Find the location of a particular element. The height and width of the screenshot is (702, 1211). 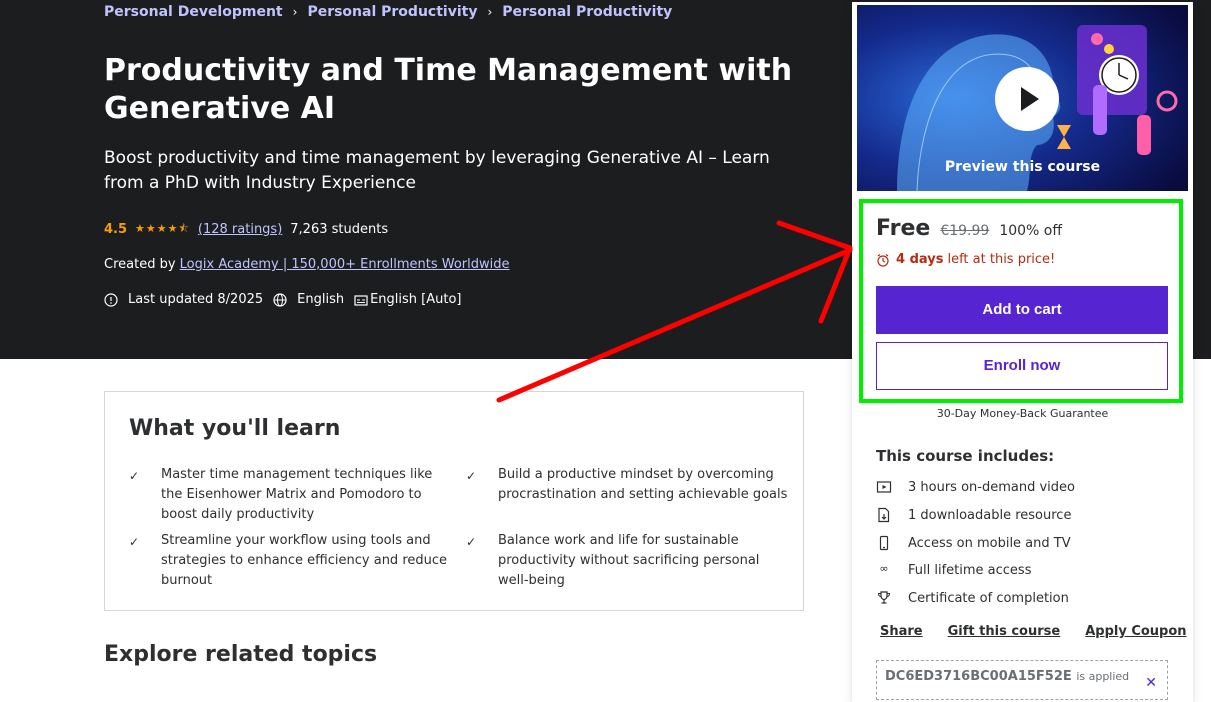

trophy-icon is located at coordinates (884, 597).